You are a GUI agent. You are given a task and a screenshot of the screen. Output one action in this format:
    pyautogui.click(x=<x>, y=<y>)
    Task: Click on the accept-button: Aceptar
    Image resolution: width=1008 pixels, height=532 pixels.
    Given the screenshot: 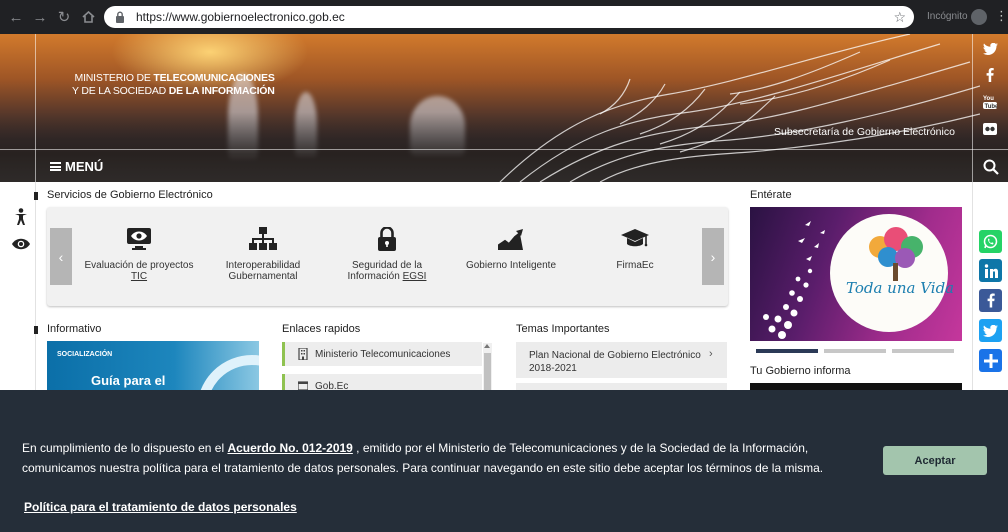 What is the action you would take?
    pyautogui.click(x=935, y=460)
    